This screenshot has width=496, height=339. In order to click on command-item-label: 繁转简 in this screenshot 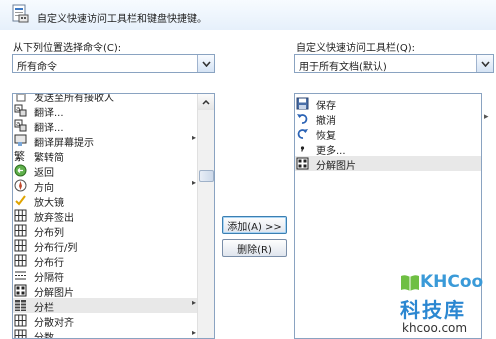, I will do `click(49, 158)`.